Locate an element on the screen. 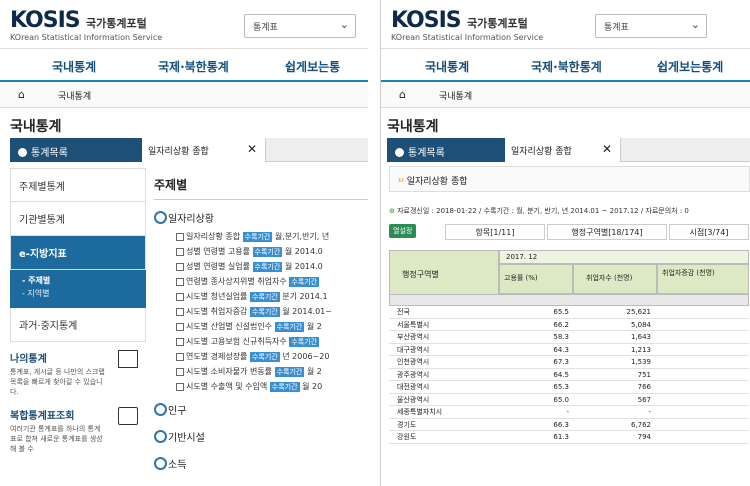 Image resolution: width=750 pixels, height=486 pixels. logo-en-text: KOrean Statistical Information Service is located at coordinates (86, 37).